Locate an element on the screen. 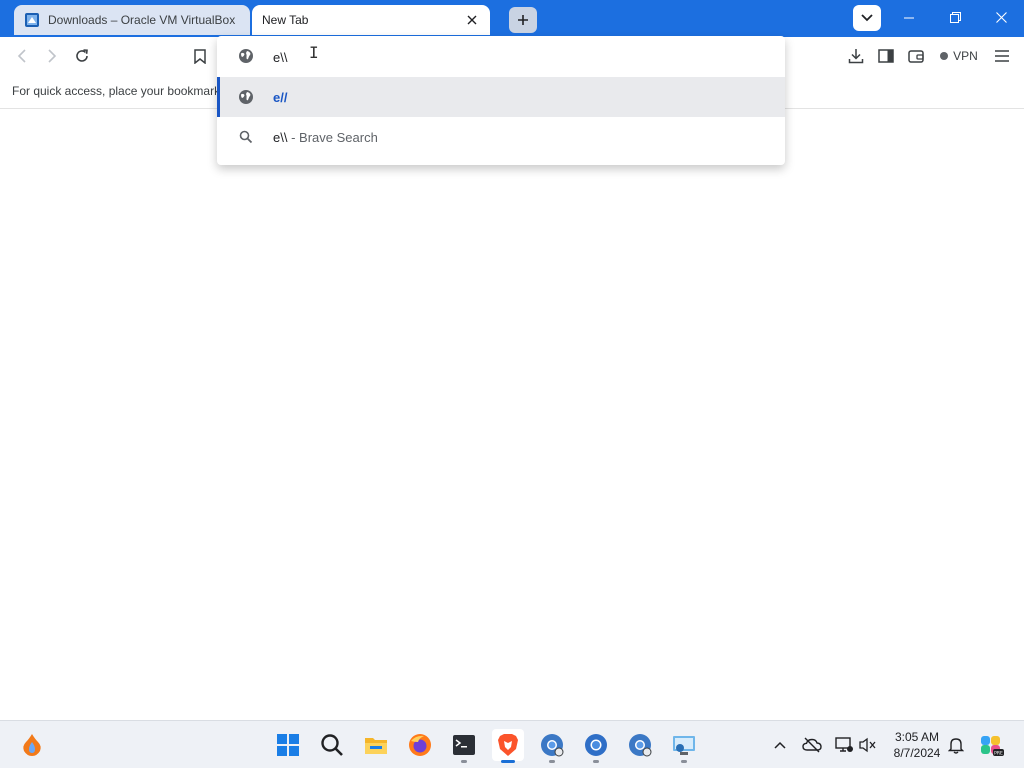  plus-icon is located at coordinates (523, 20).